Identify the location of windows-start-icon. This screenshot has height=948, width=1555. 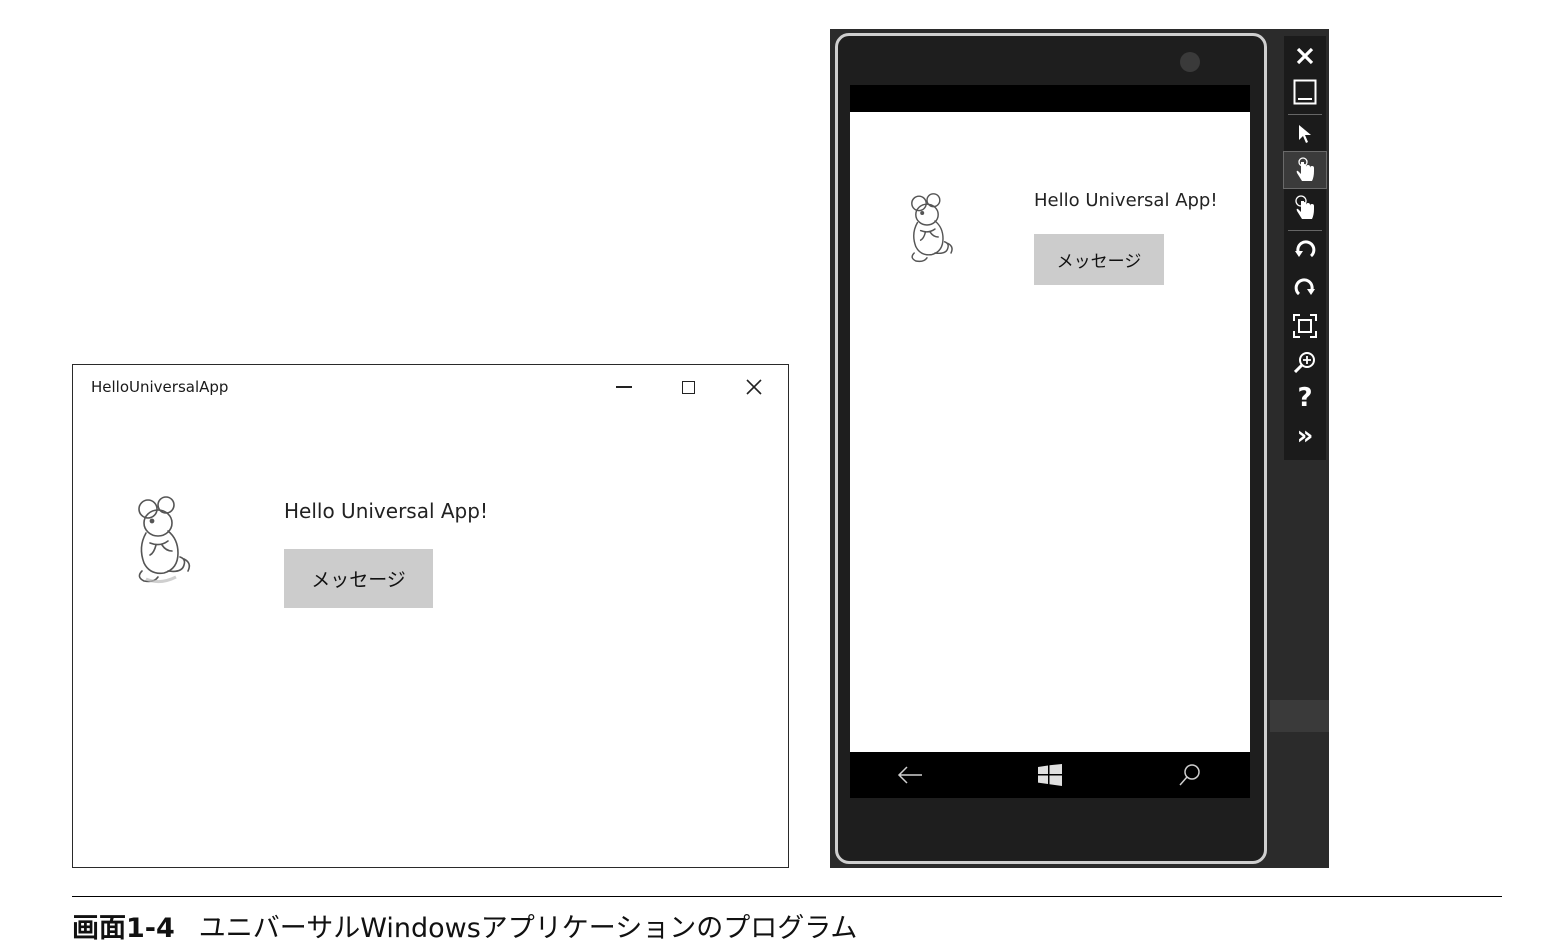
(1050, 775).